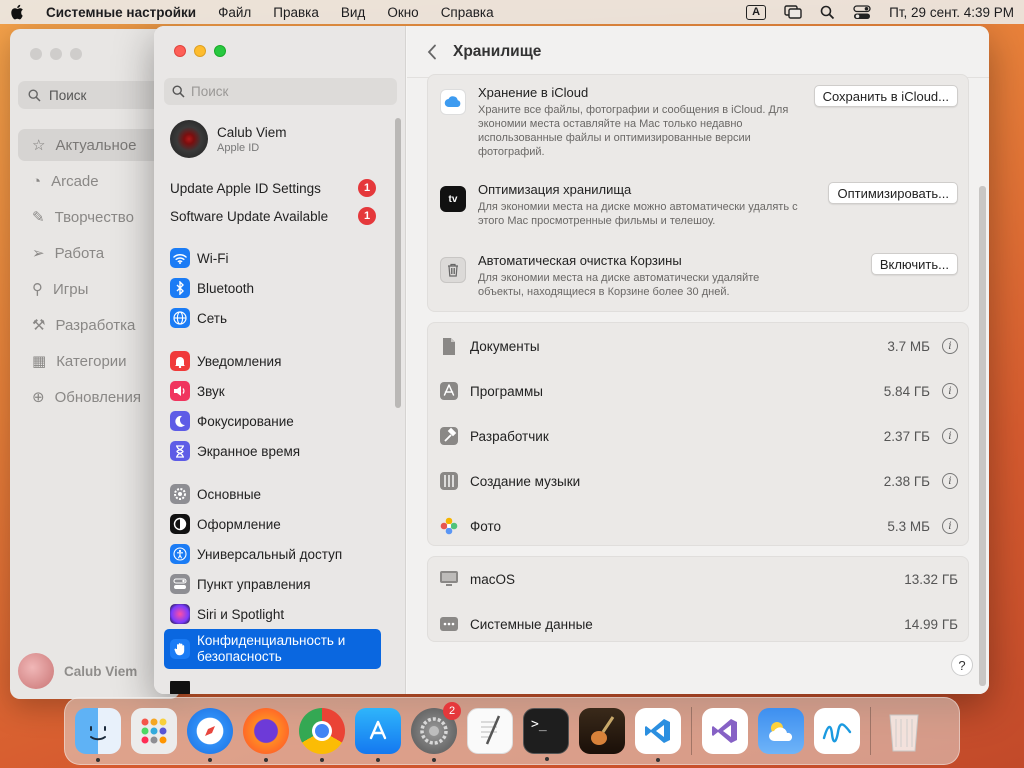 This screenshot has height=768, width=1024. What do you see at coordinates (906, 391) in the screenshot?
I see `storage-row-size: 5.84 ГБ` at bounding box center [906, 391].